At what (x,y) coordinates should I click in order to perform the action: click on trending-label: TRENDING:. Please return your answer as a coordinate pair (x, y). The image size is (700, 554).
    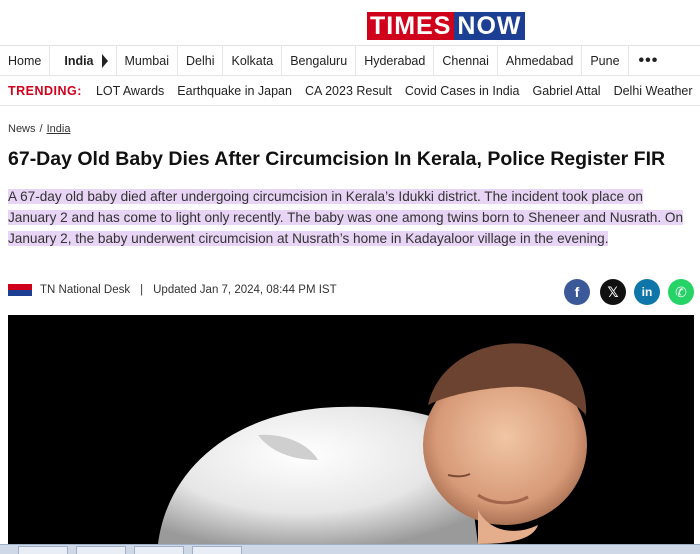
    Looking at the image, I should click on (45, 90).